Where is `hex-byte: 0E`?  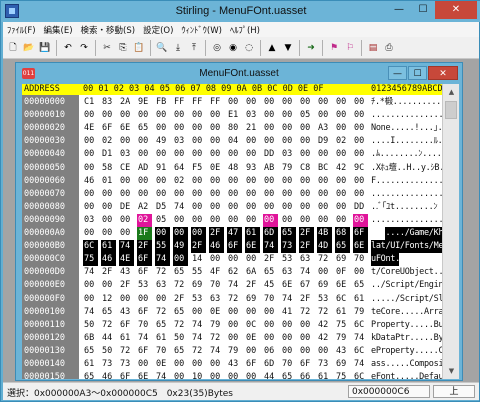 hex-byte: 0E is located at coordinates (162, 364).